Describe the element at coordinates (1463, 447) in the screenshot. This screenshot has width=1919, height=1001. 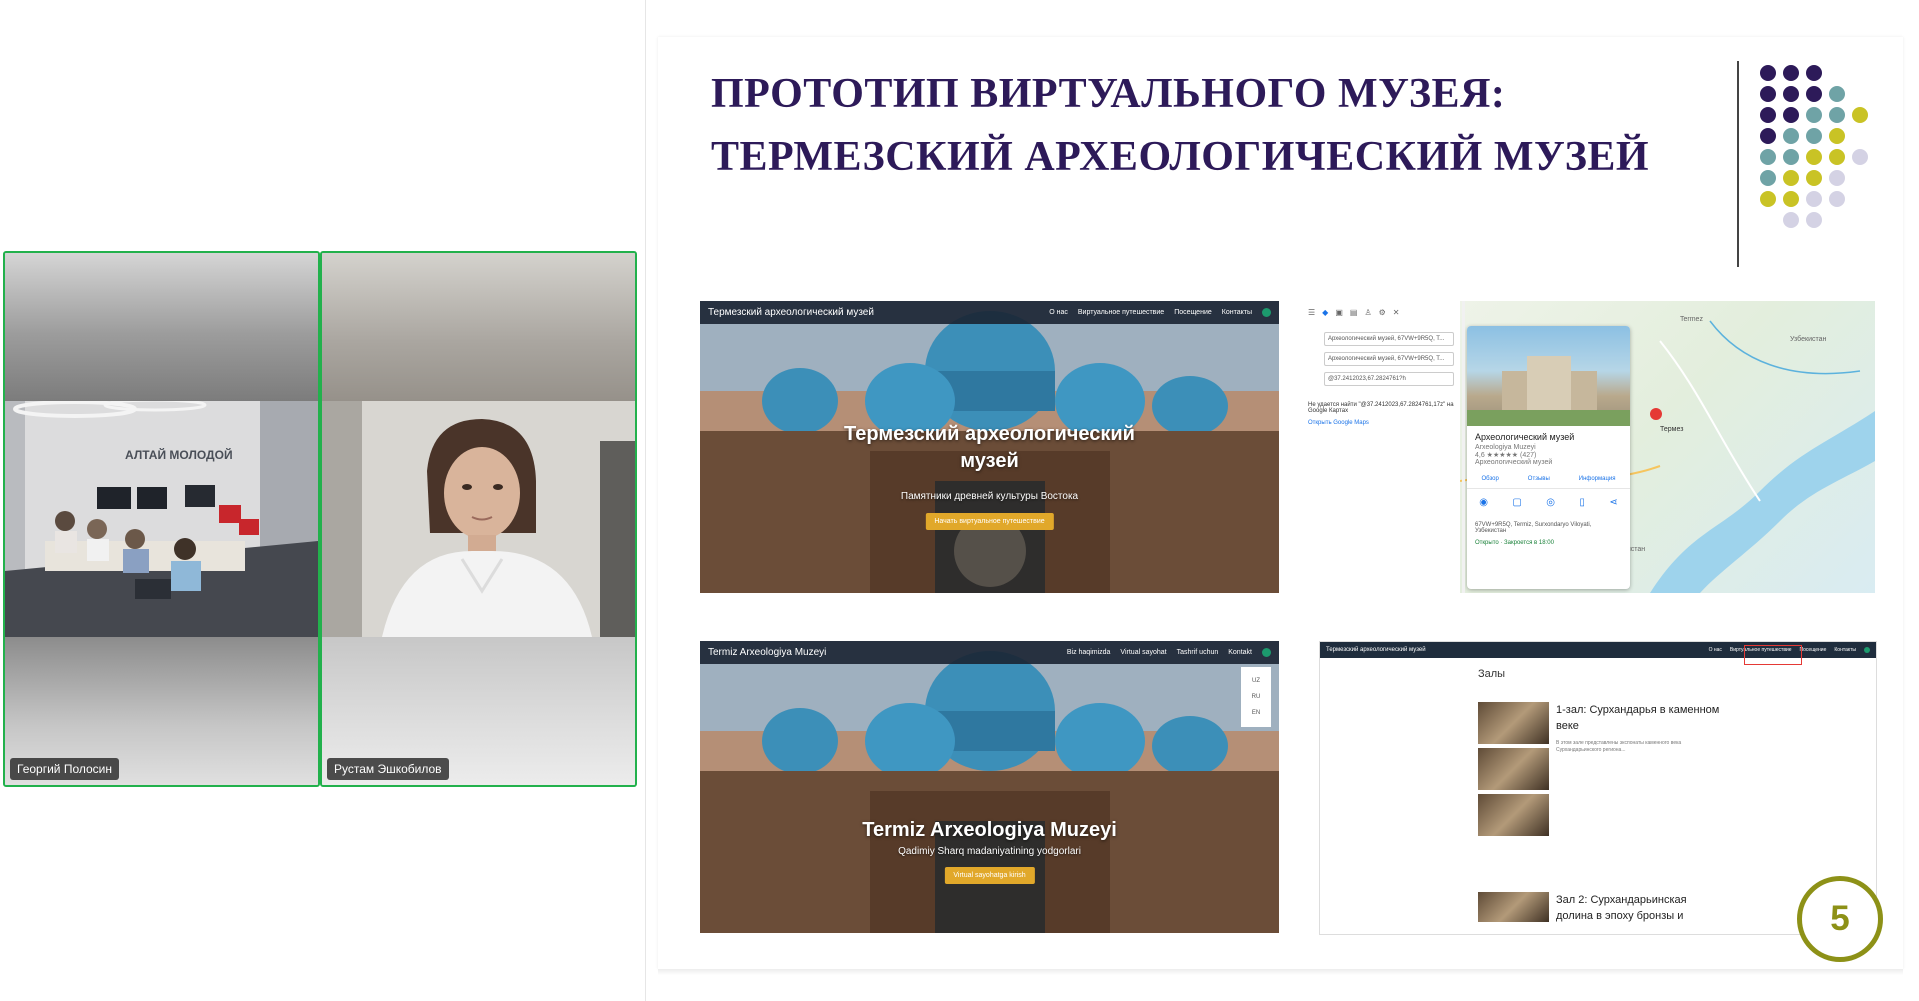
I see `maps-divider` at that location.